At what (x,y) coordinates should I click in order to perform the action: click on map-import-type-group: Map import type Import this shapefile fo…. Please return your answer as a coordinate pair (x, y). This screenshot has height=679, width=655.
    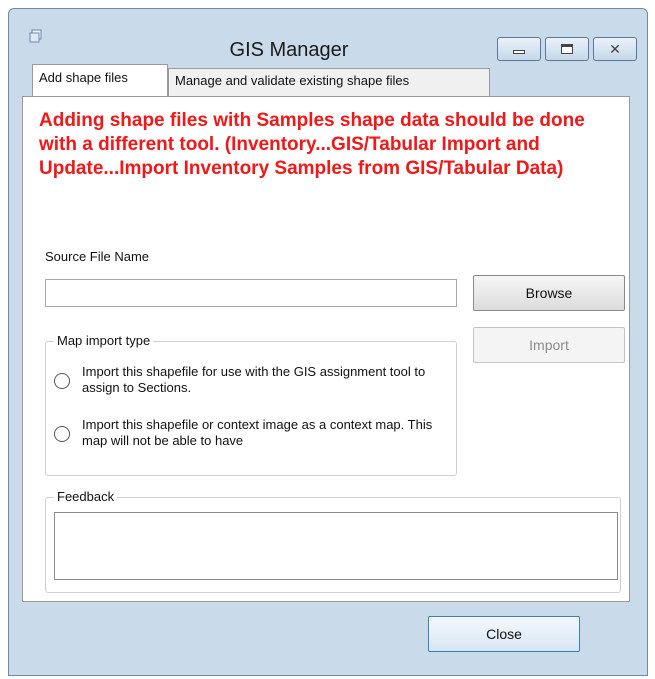
    Looking at the image, I should click on (251, 404).